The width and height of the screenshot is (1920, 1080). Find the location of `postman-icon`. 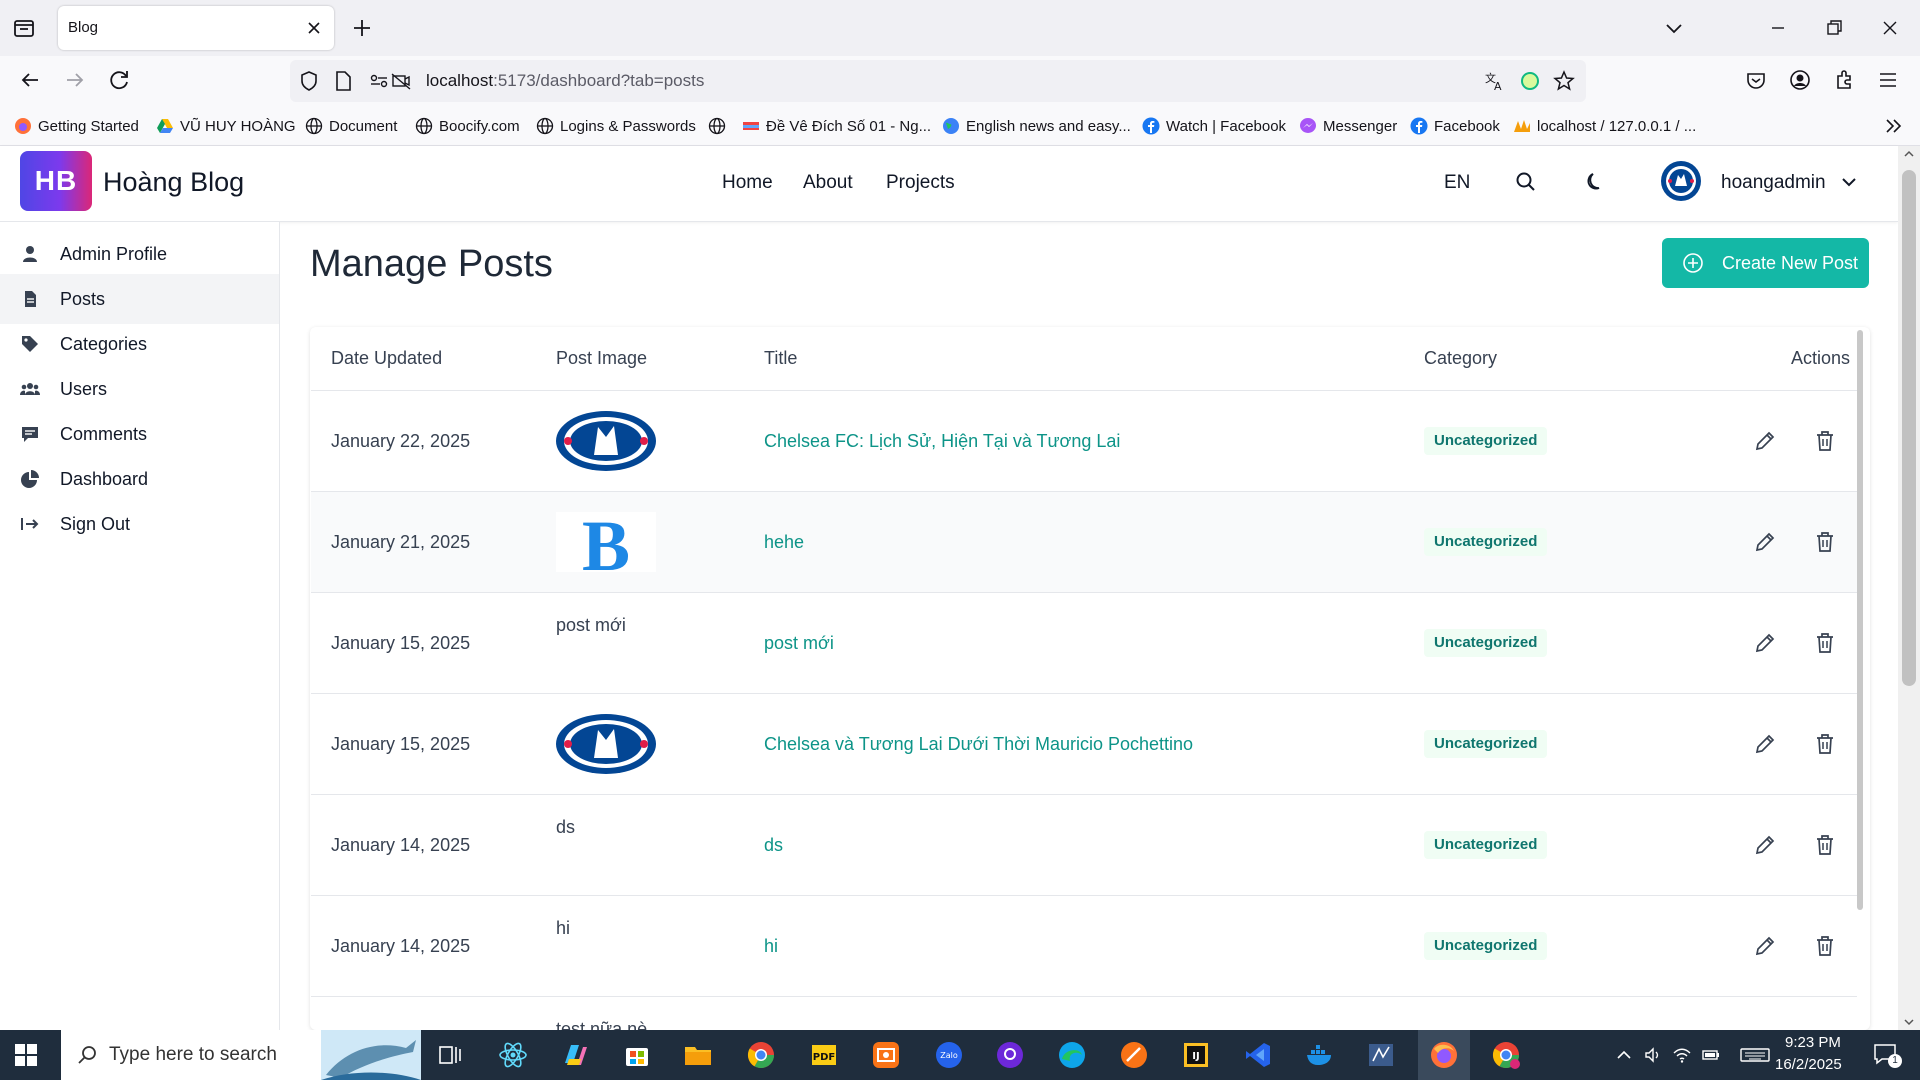

postman-icon is located at coordinates (886, 1055).